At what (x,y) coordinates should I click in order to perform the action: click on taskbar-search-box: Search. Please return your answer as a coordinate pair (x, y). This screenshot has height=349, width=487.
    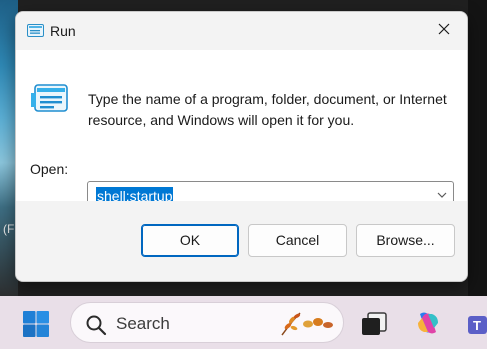
    Looking at the image, I should click on (207, 322).